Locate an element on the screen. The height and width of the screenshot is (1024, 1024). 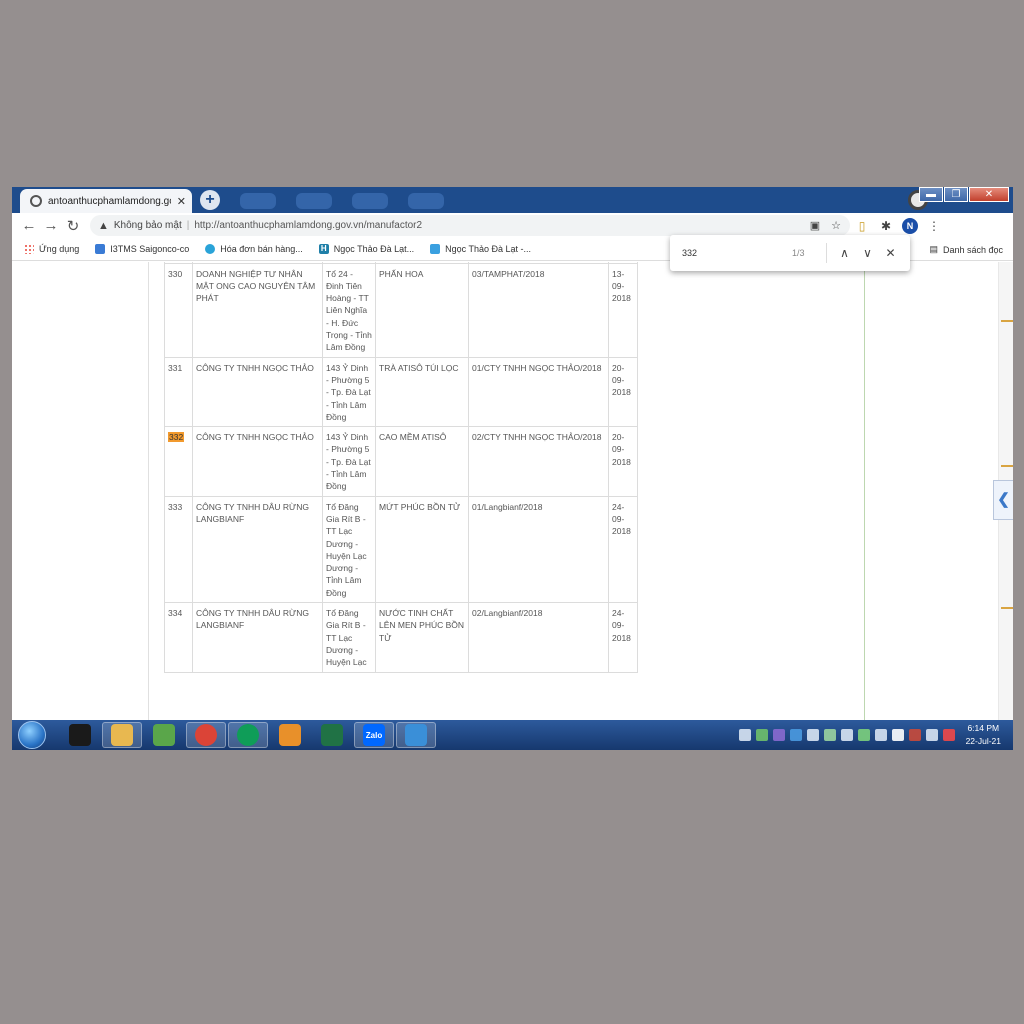
active-tab: antoanthucphamlamdong.gov.vn ✕ is located at coordinates (106, 201).